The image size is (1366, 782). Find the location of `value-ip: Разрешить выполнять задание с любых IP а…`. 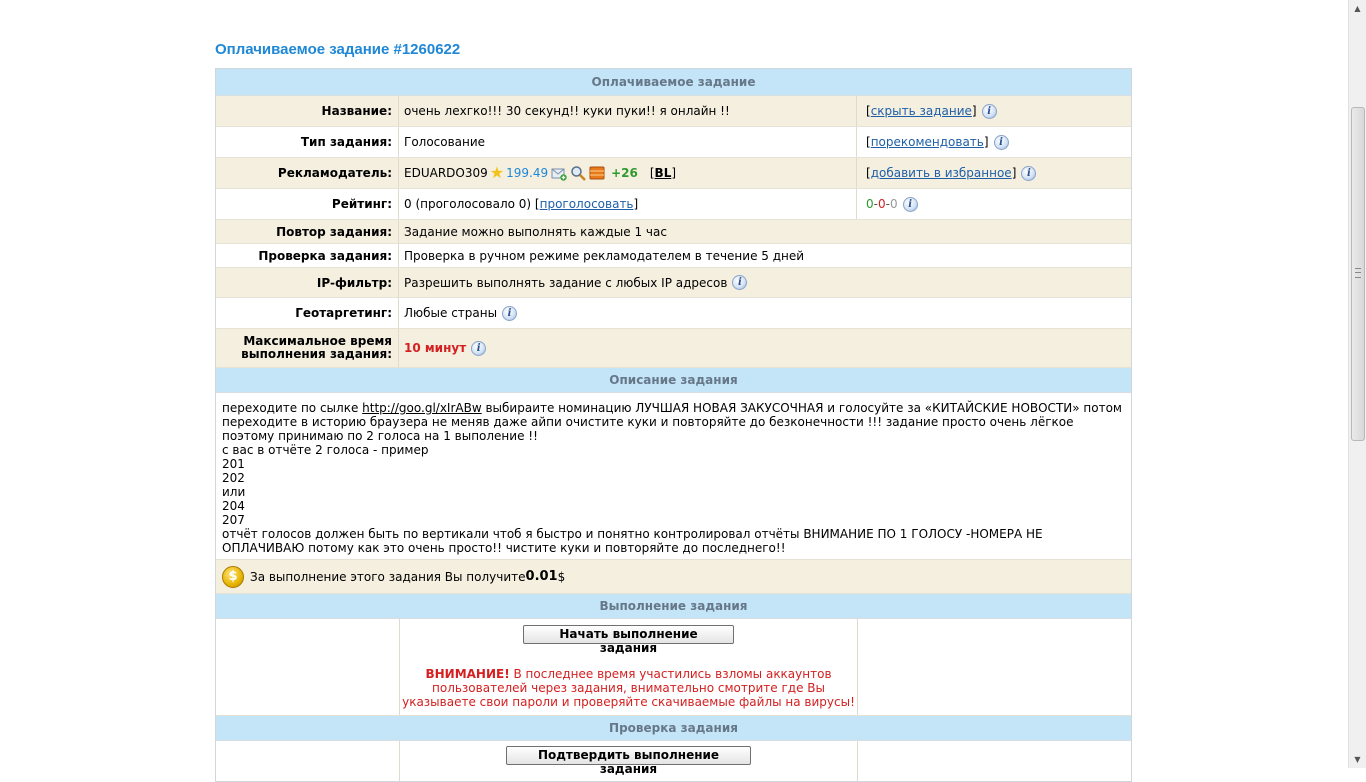

value-ip: Разрешить выполнять задание с любых IP а… is located at coordinates (765, 282).